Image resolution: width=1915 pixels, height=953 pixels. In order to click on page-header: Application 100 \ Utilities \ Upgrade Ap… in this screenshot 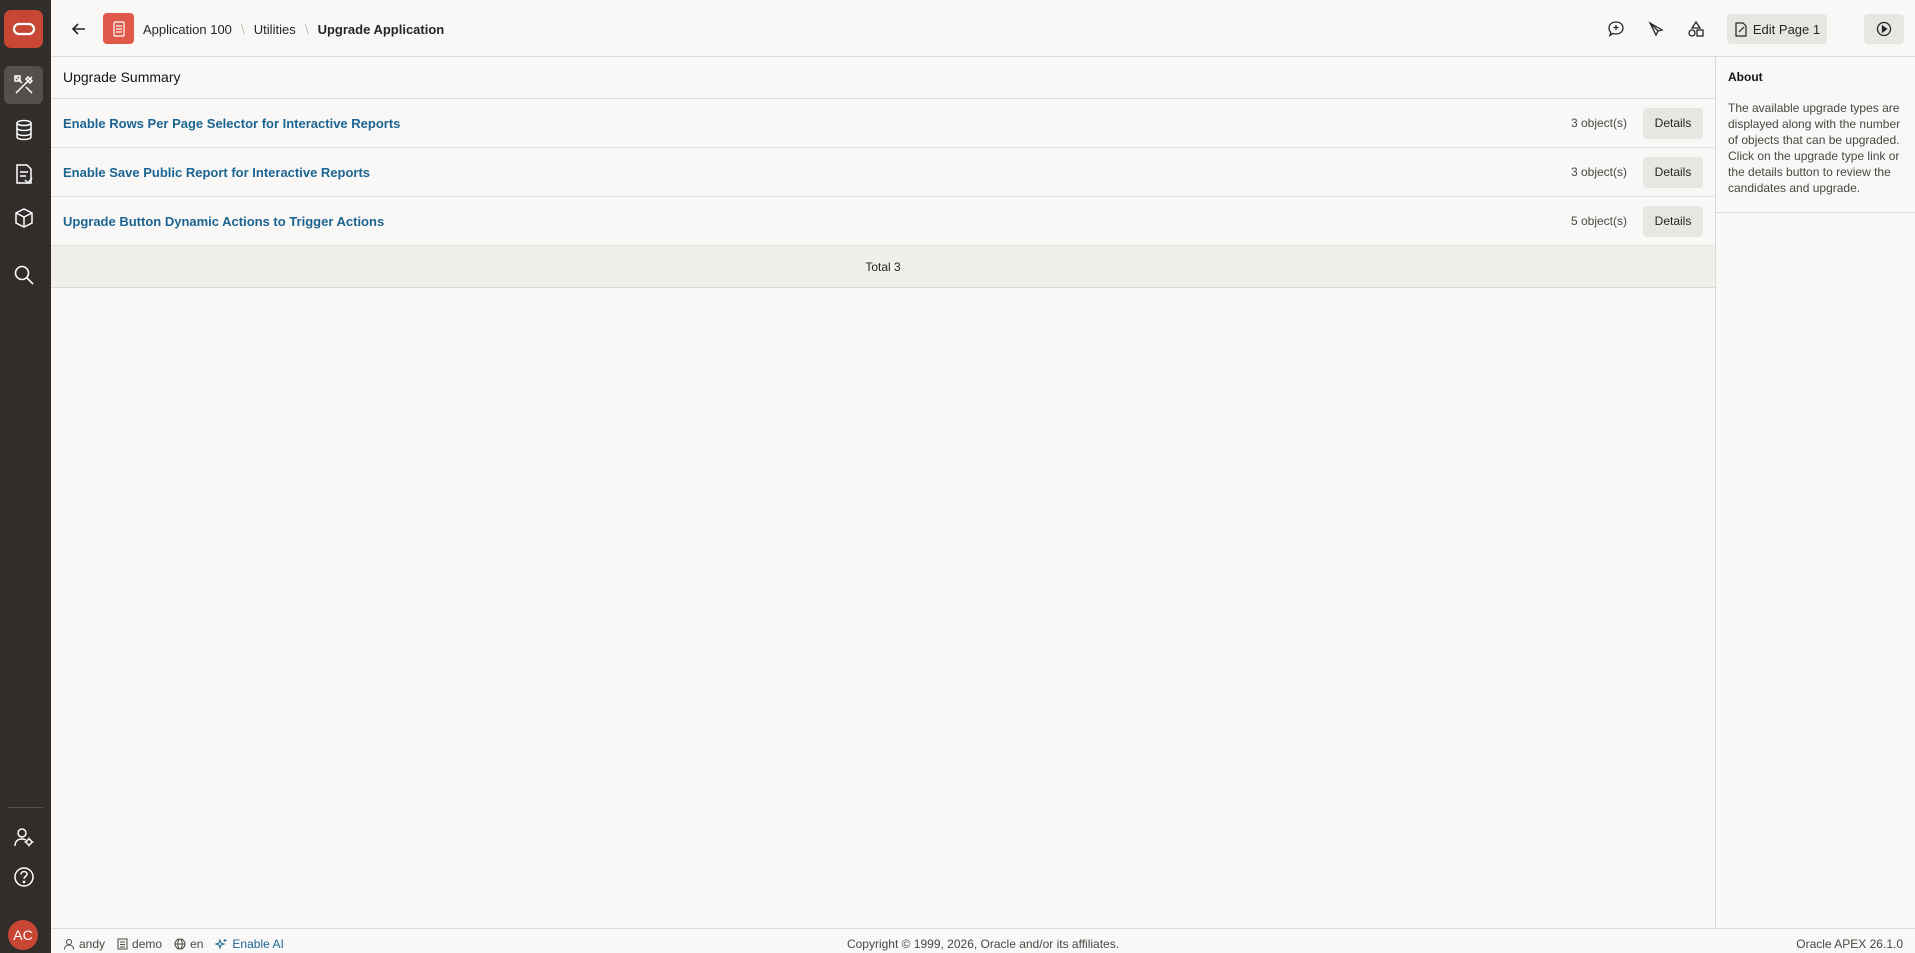, I will do `click(983, 28)`.